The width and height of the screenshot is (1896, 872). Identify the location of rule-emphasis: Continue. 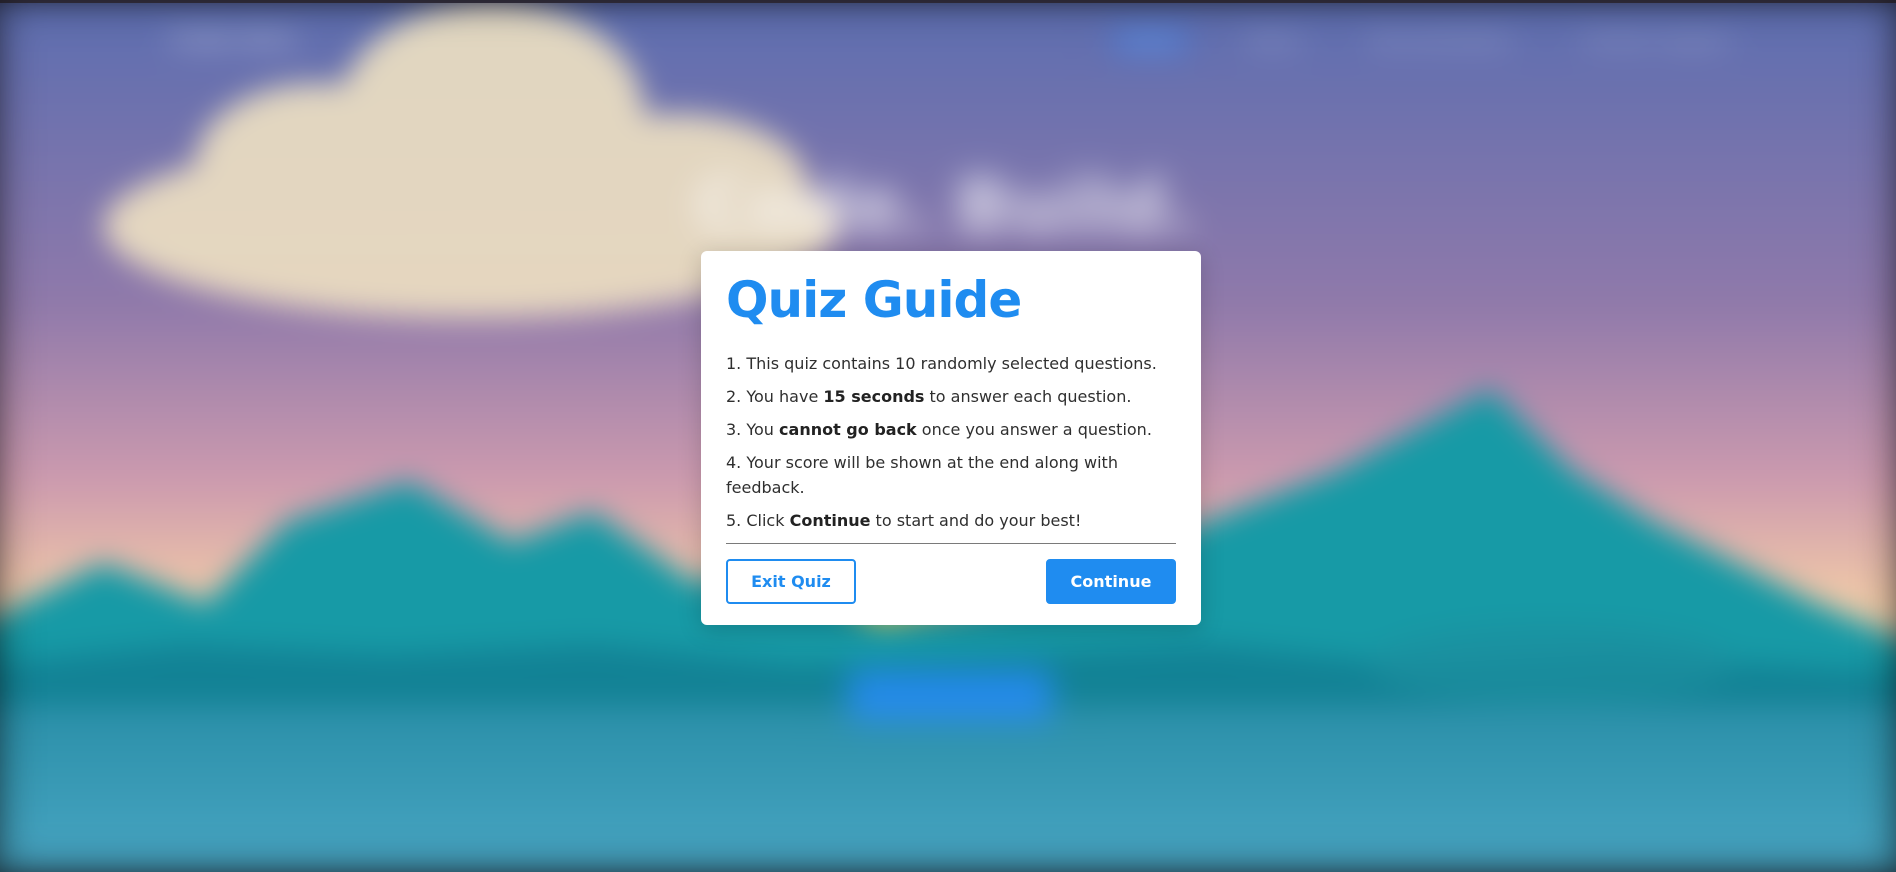
(830, 520).